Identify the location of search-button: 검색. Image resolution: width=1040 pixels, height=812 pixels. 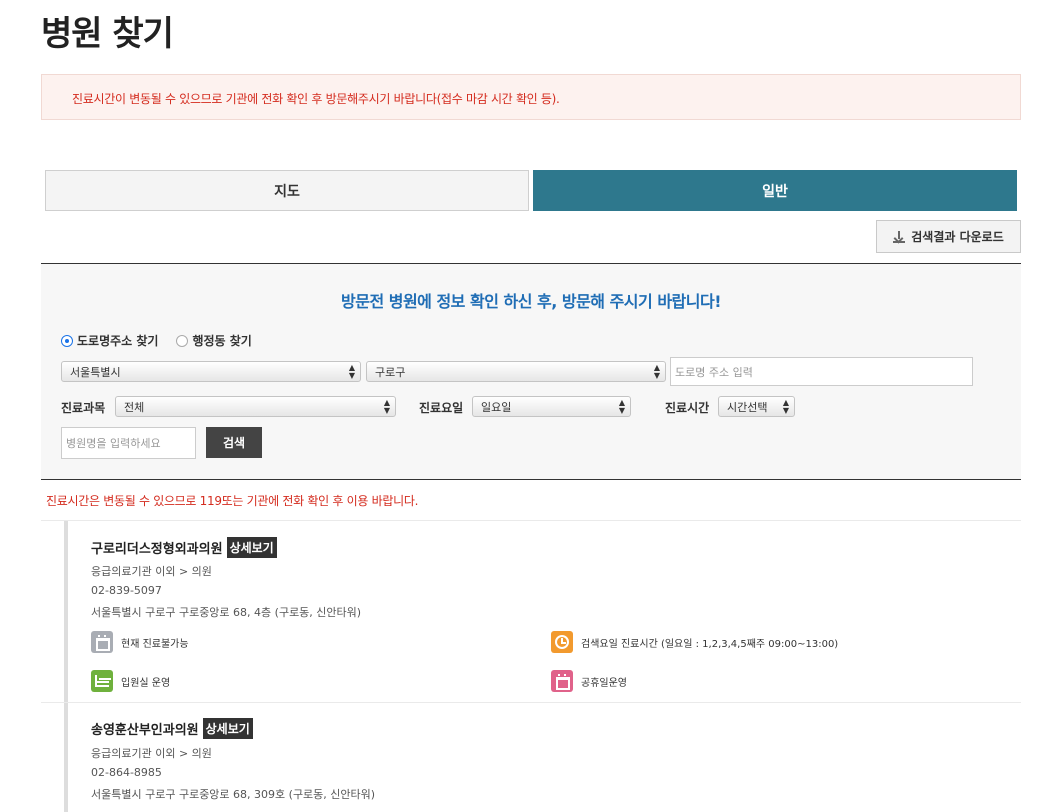
(234, 442).